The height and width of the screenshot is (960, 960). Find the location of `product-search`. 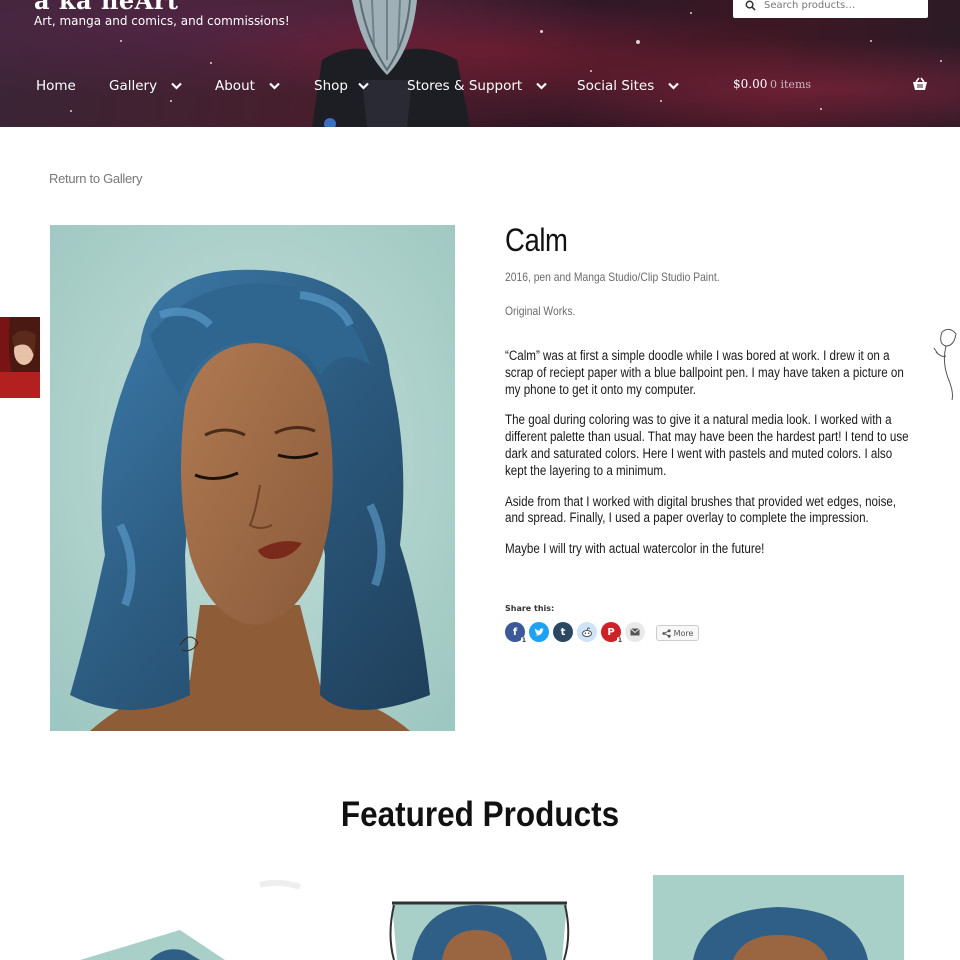

product-search is located at coordinates (830, 9).